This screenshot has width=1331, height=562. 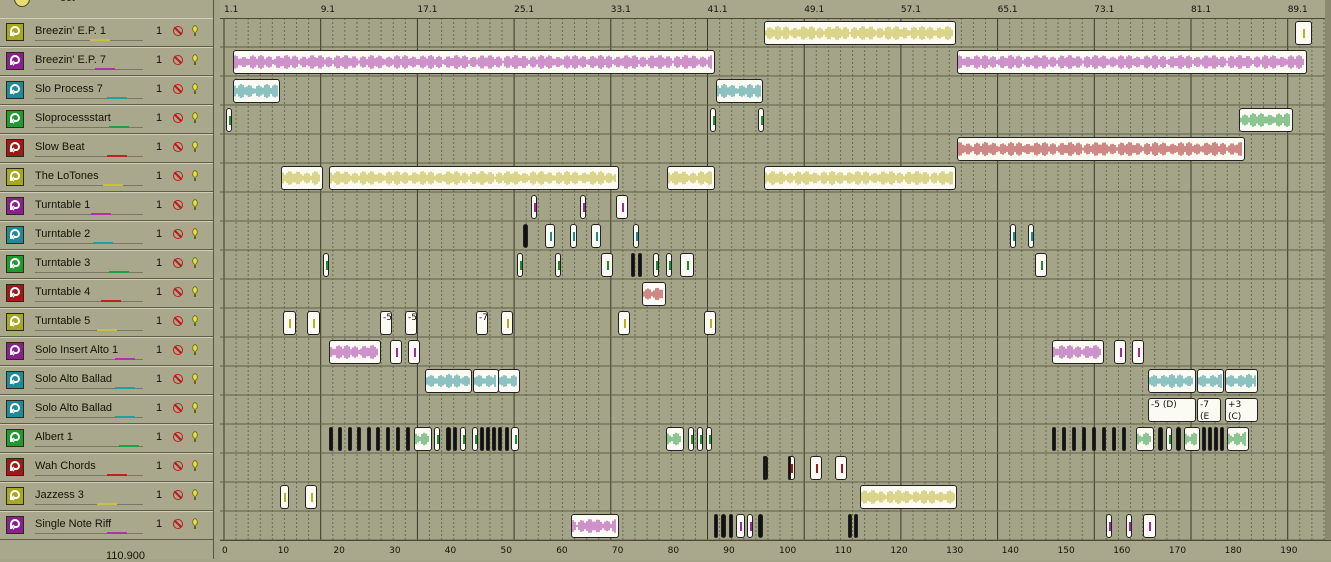 I want to click on track-row: Turntable 3 1, so click(x=106, y=264).